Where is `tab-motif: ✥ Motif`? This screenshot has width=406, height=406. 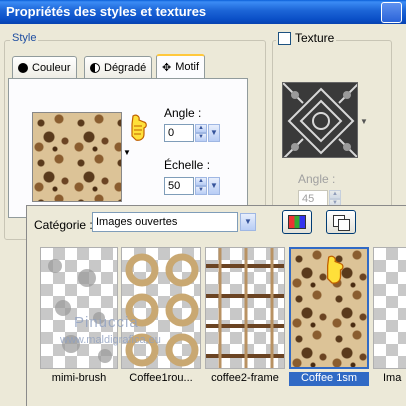
tab-motif: ✥ Motif is located at coordinates (181, 66).